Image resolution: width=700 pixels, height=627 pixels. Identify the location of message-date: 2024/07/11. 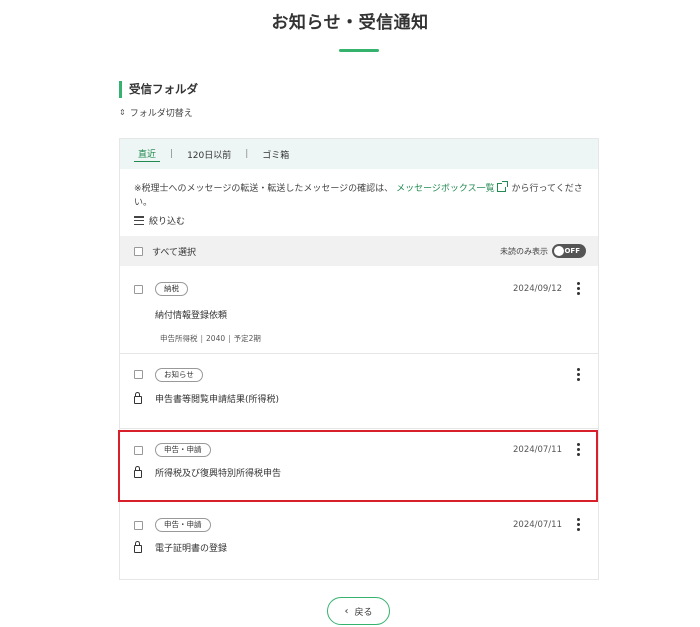
(537, 525).